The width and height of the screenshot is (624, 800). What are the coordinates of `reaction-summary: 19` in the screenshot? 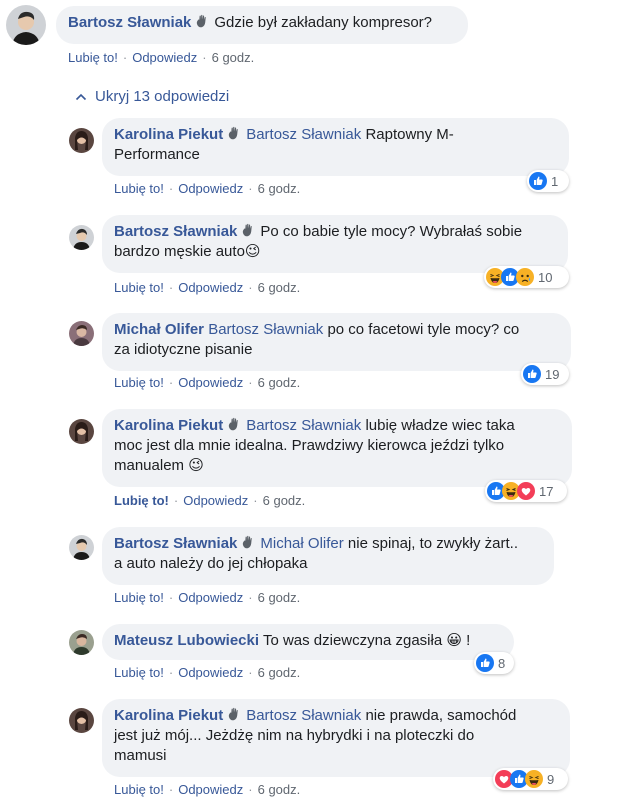 It's located at (545, 374).